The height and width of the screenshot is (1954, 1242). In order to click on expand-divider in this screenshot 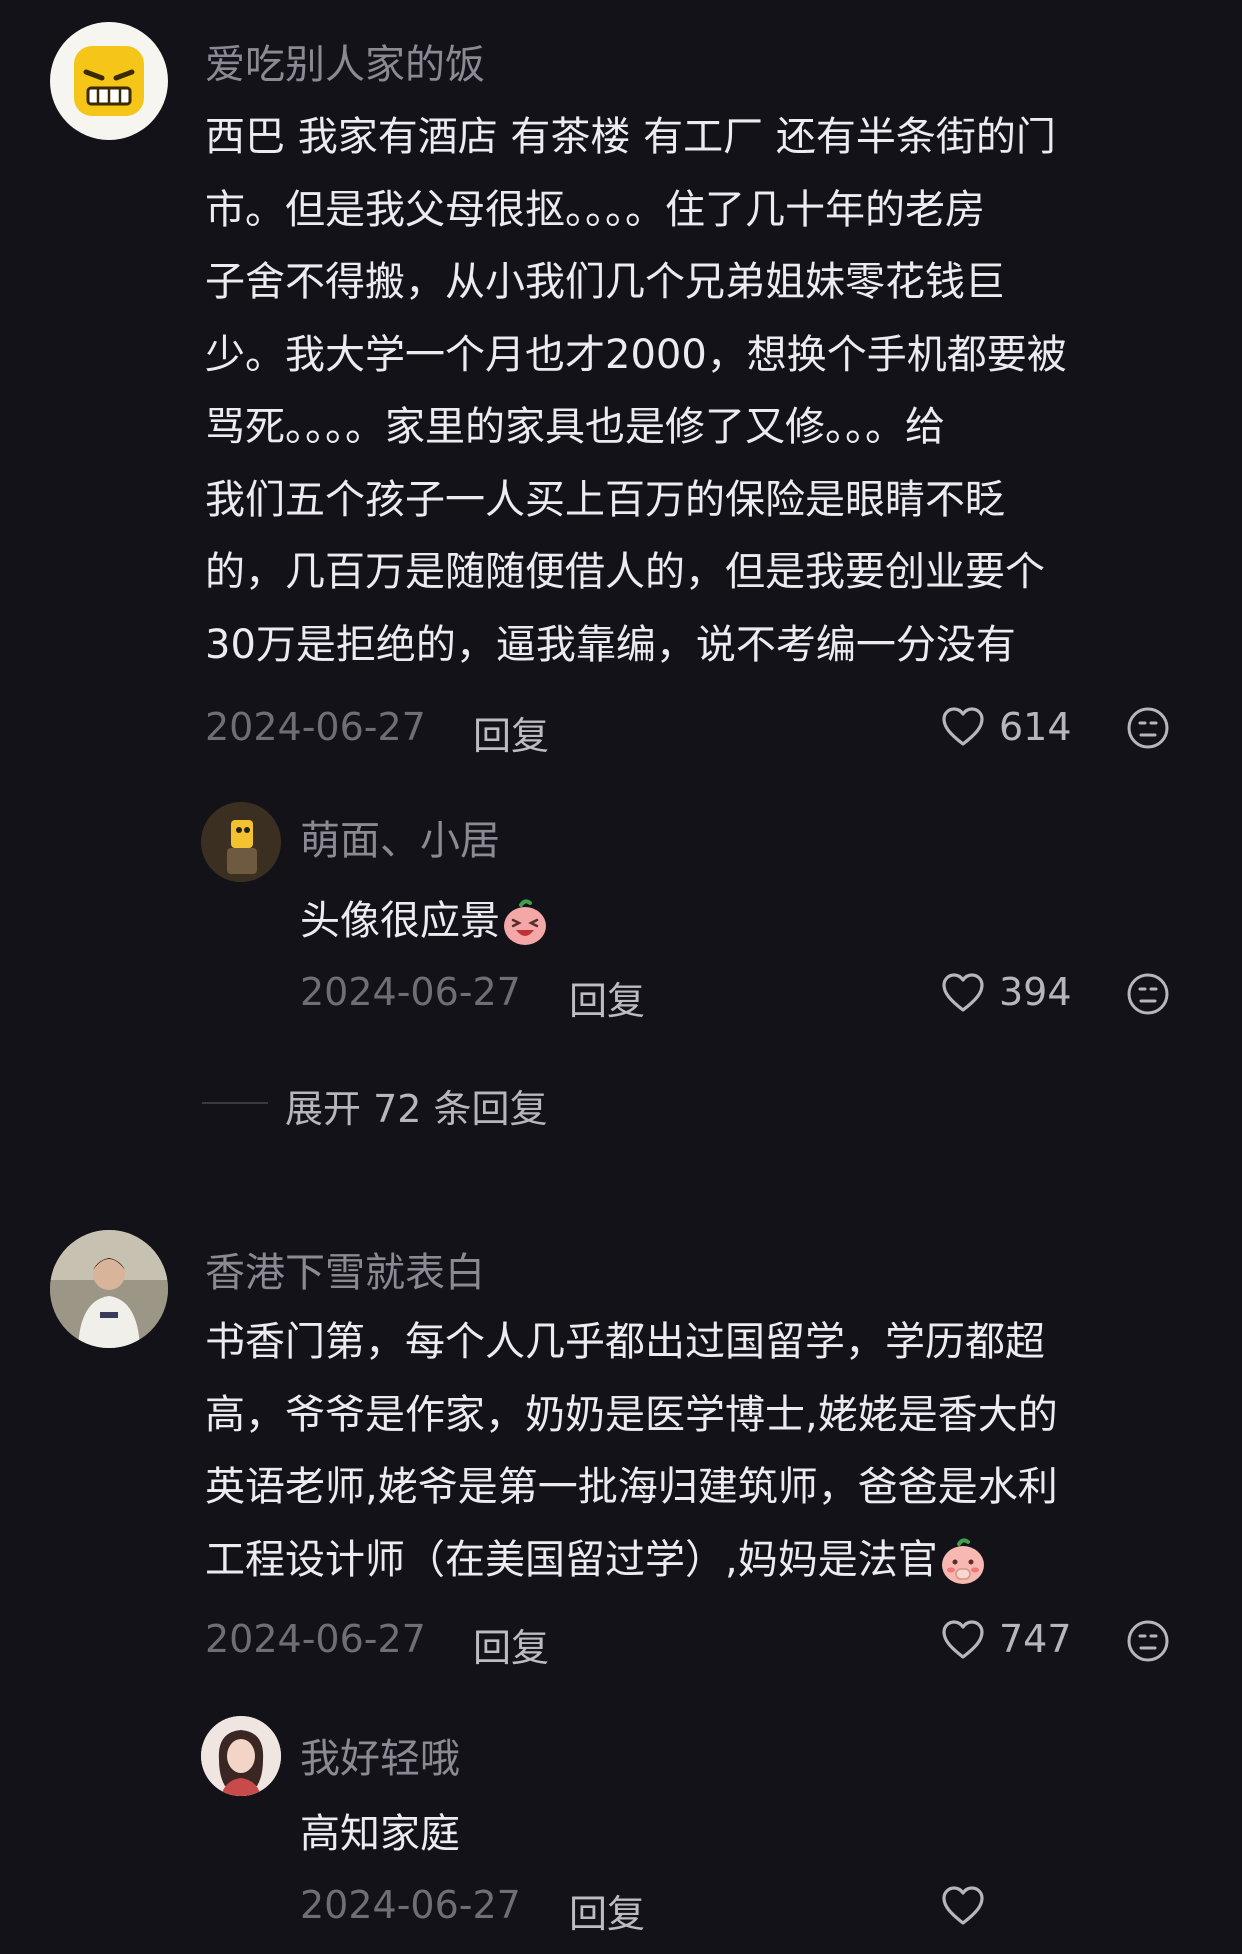, I will do `click(235, 1103)`.